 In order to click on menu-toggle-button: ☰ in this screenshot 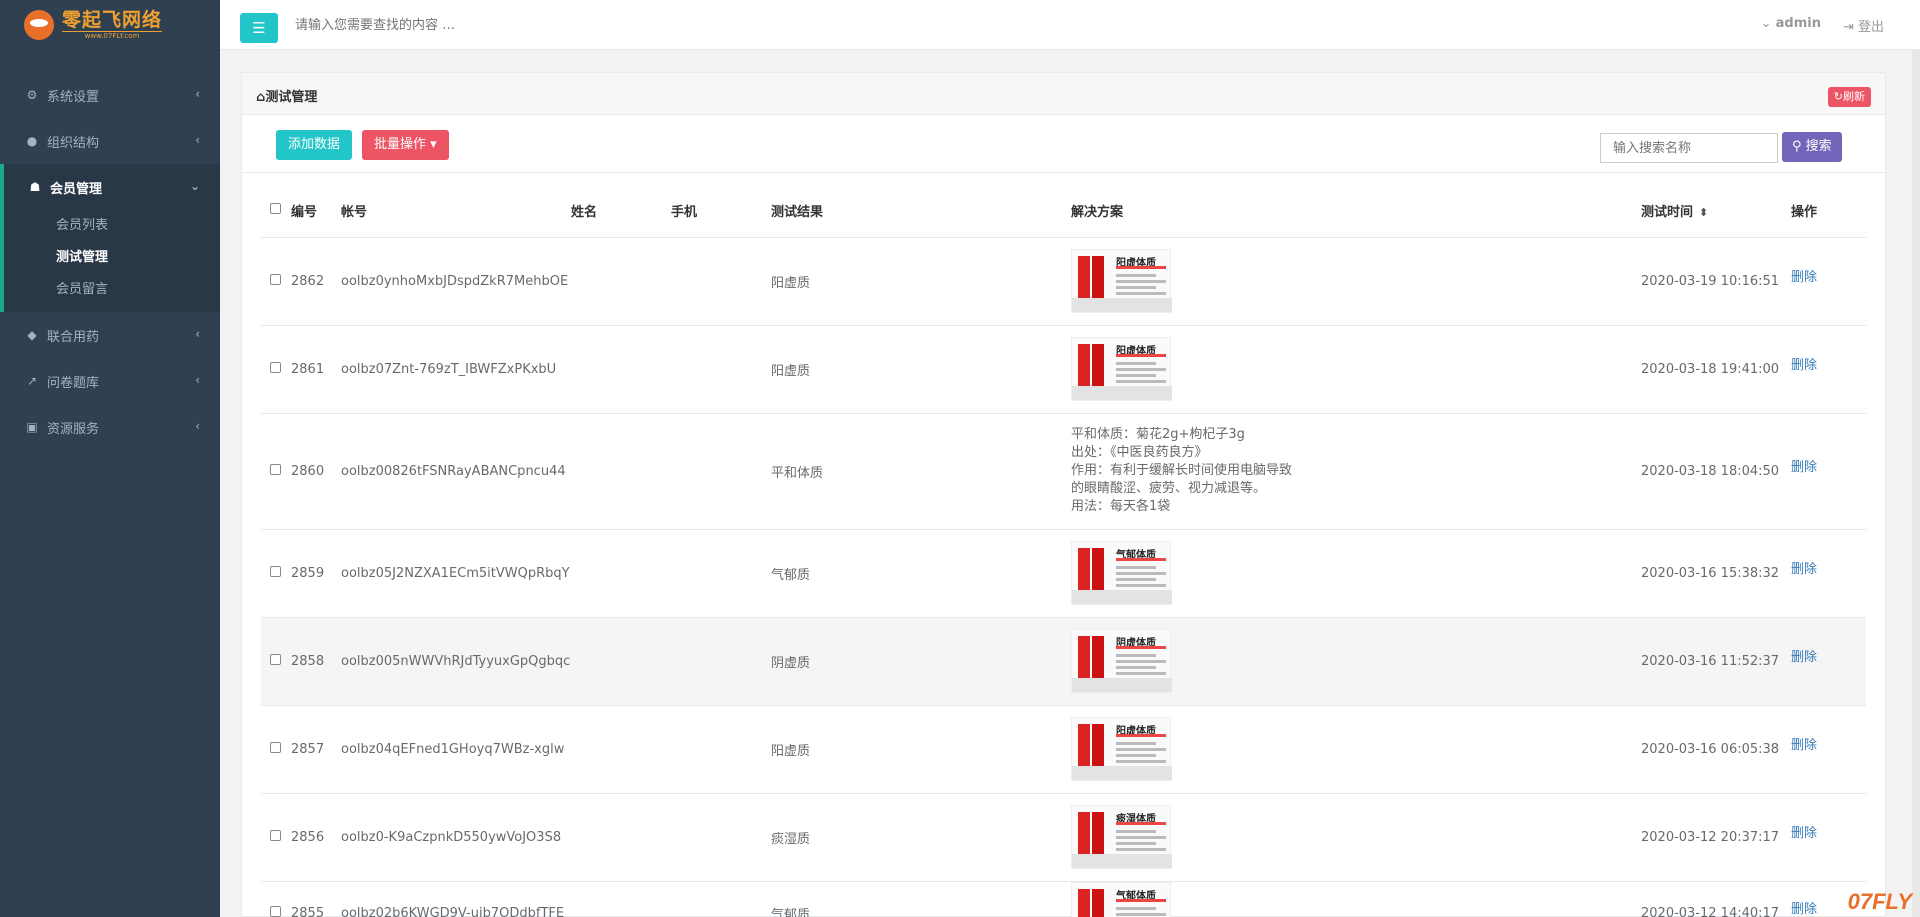, I will do `click(259, 28)`.